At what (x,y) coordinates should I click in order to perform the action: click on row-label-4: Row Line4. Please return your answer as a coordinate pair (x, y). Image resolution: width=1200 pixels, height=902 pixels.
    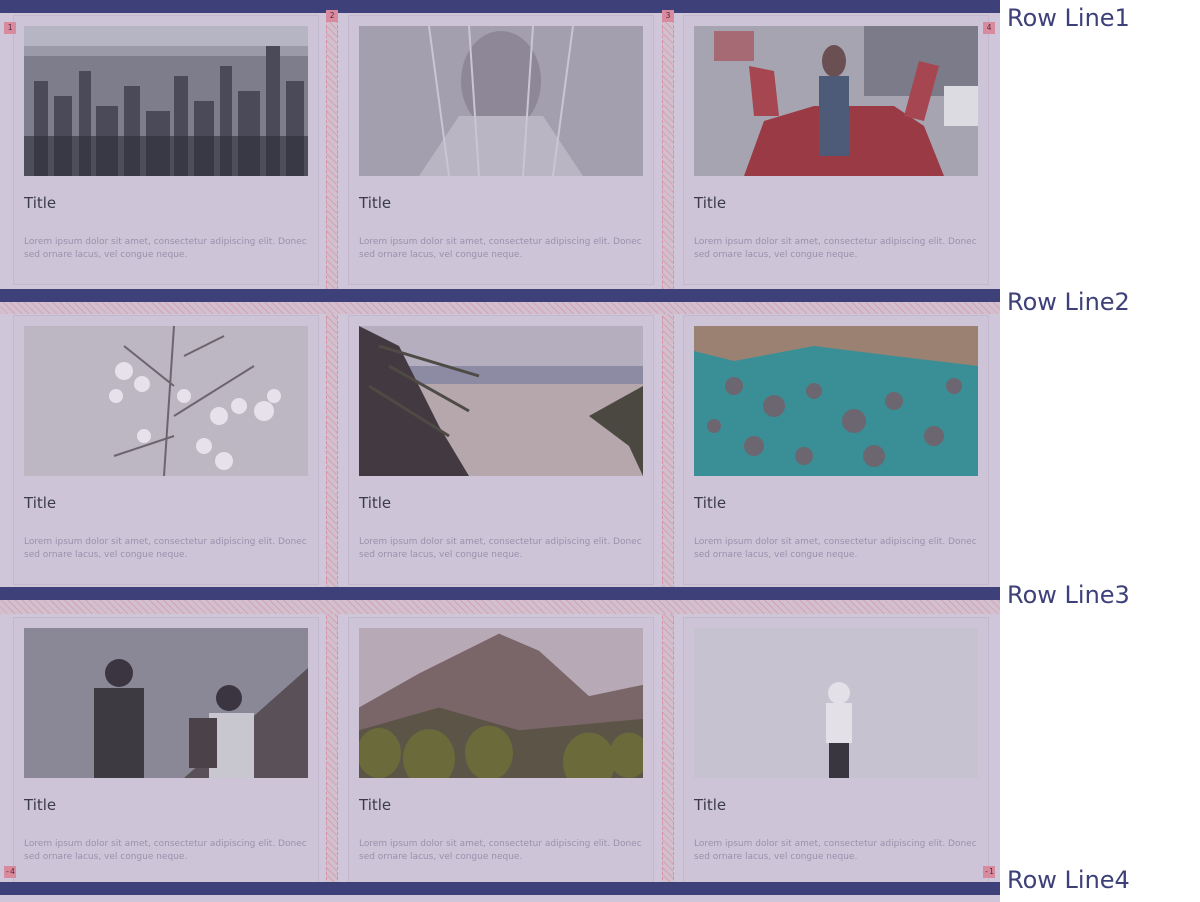
    Looking at the image, I should click on (1068, 880).